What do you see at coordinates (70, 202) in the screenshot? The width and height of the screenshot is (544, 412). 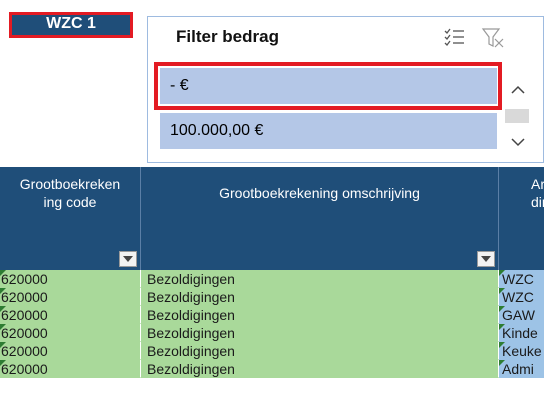 I see `header-code-line2: ing code` at bounding box center [70, 202].